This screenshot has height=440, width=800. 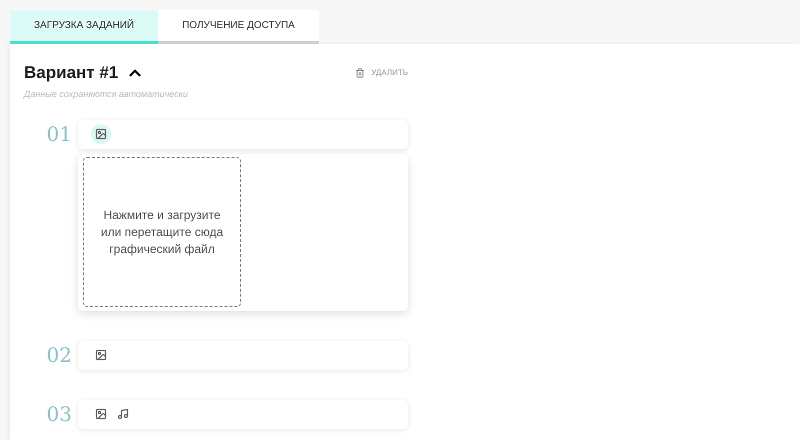 What do you see at coordinates (59, 414) in the screenshot?
I see `task-number: 03` at bounding box center [59, 414].